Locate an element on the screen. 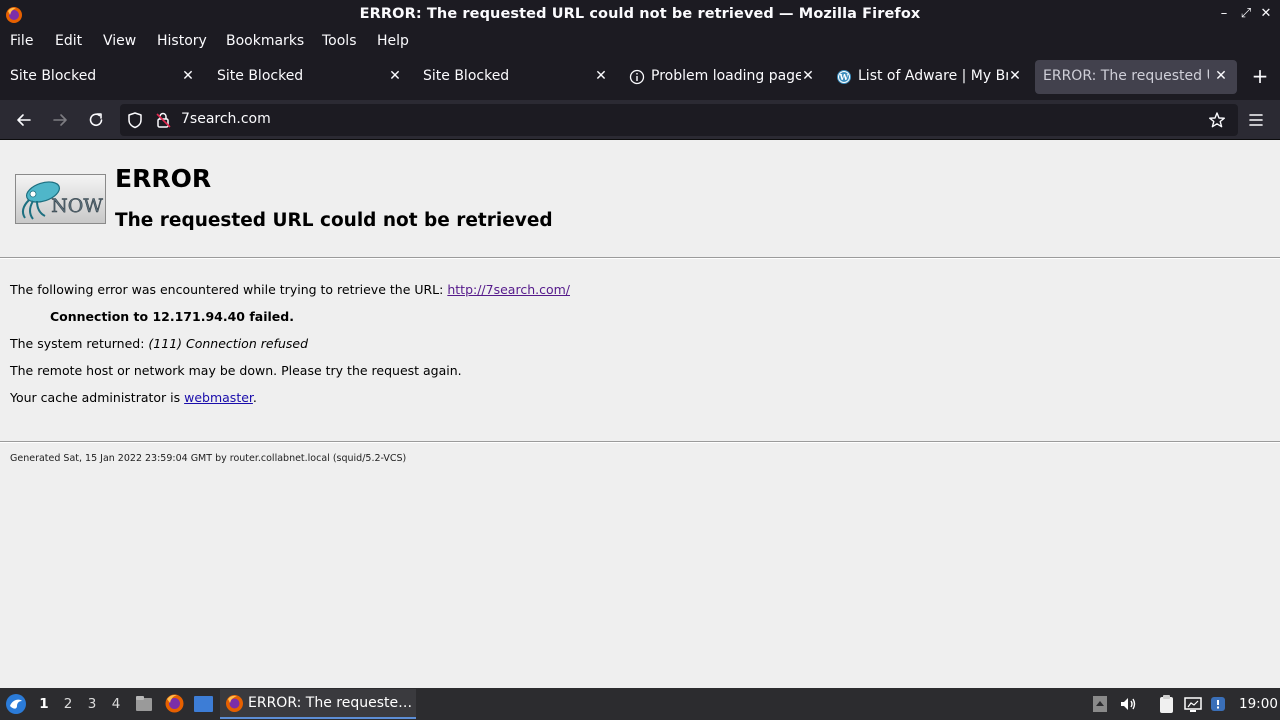 This screenshot has height=720, width=1280. firefox-icon is located at coordinates (234, 703).